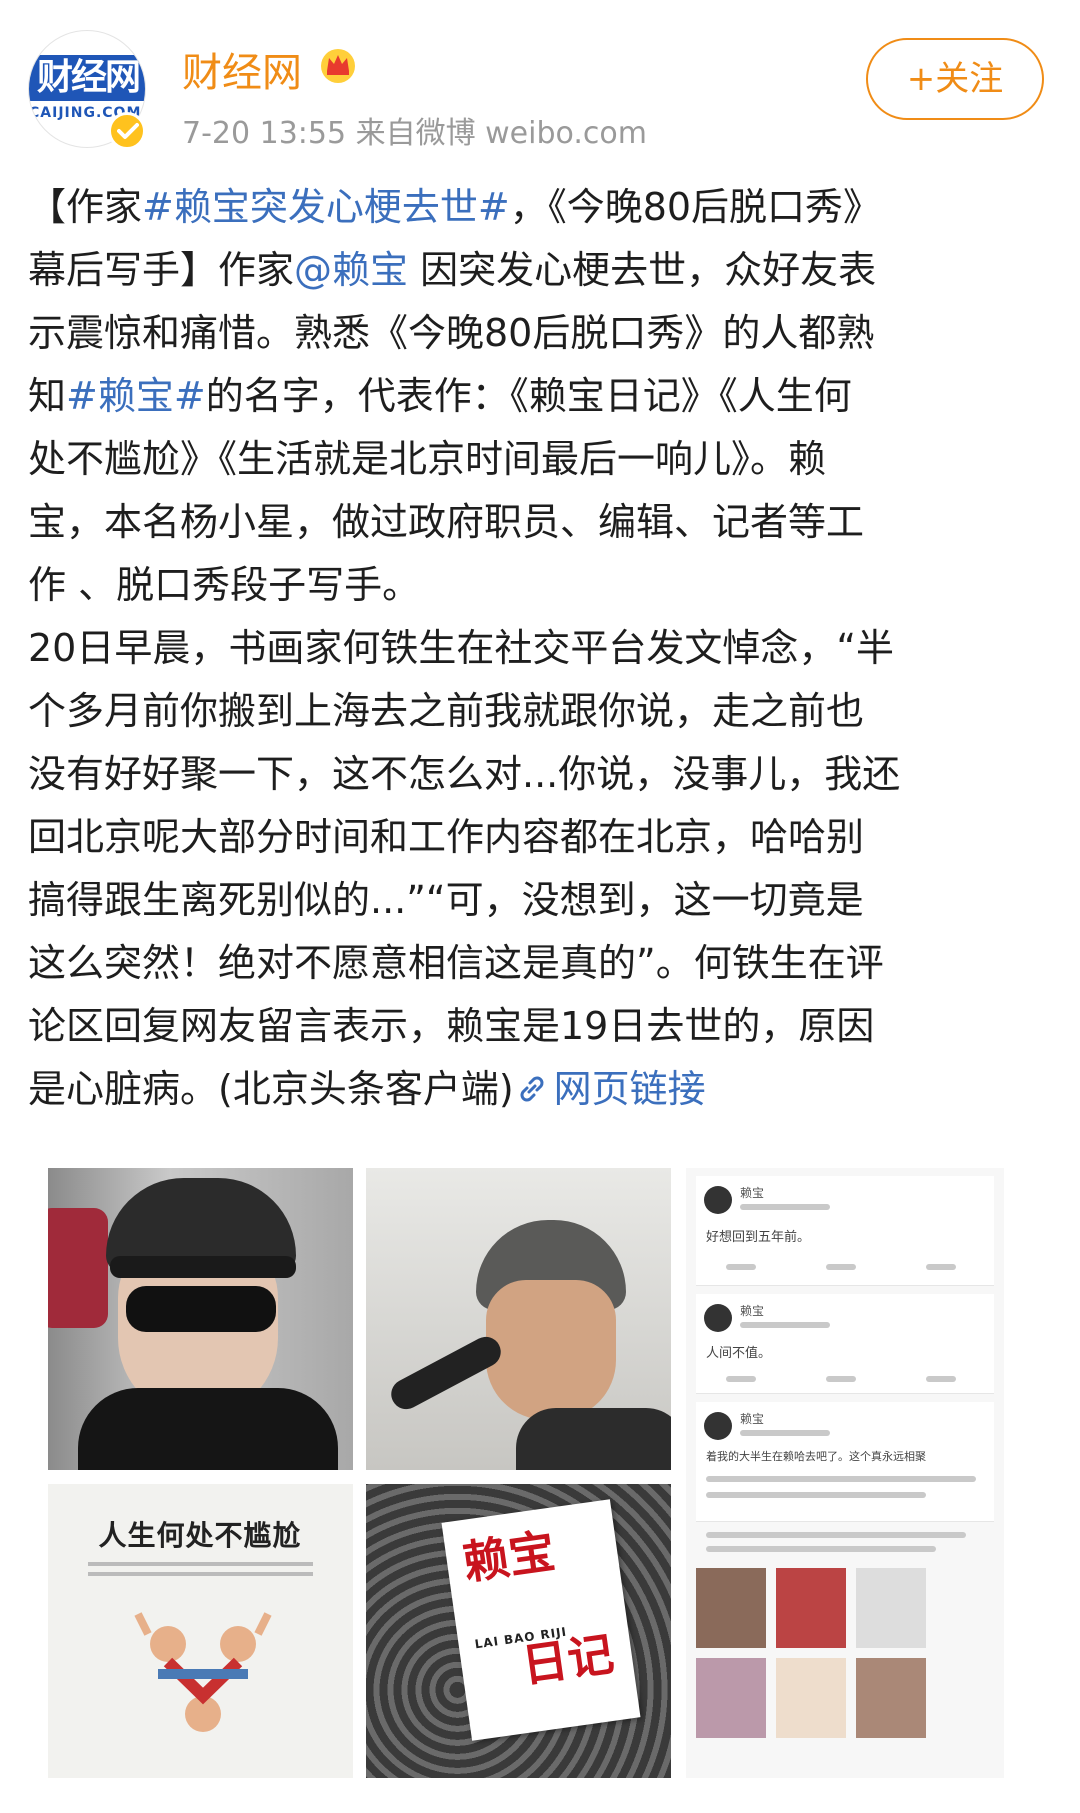  I want to click on text-line: 是心脏病。(北京头条客户端) 网页链接, so click(543, 1089).